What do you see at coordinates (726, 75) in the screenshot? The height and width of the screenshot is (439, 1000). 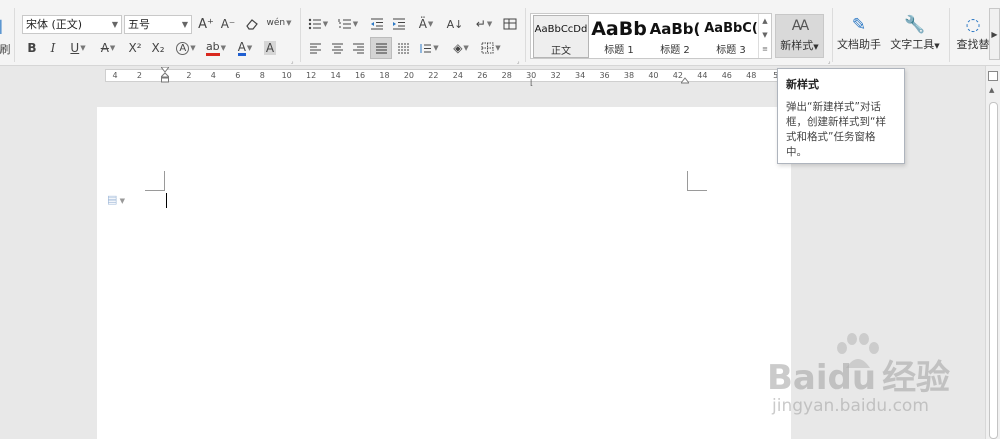 I see `ruler-number: 46` at bounding box center [726, 75].